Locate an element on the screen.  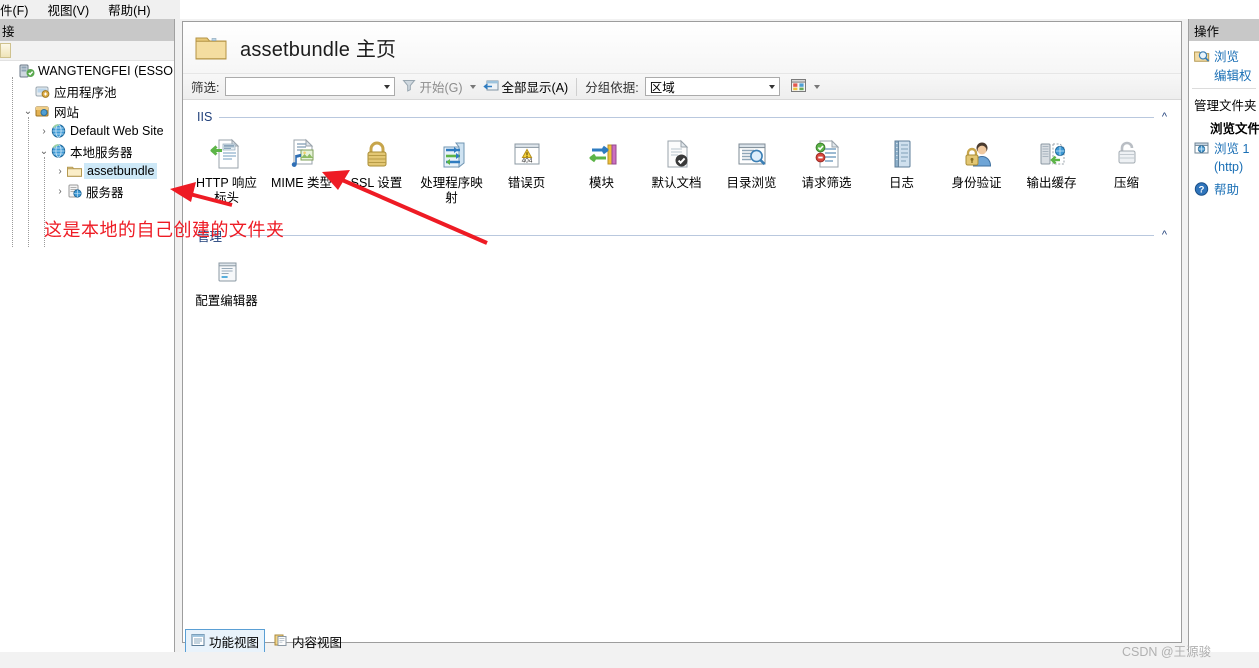
feature-tile-label: 目录浏览 is located at coordinates (751, 183).